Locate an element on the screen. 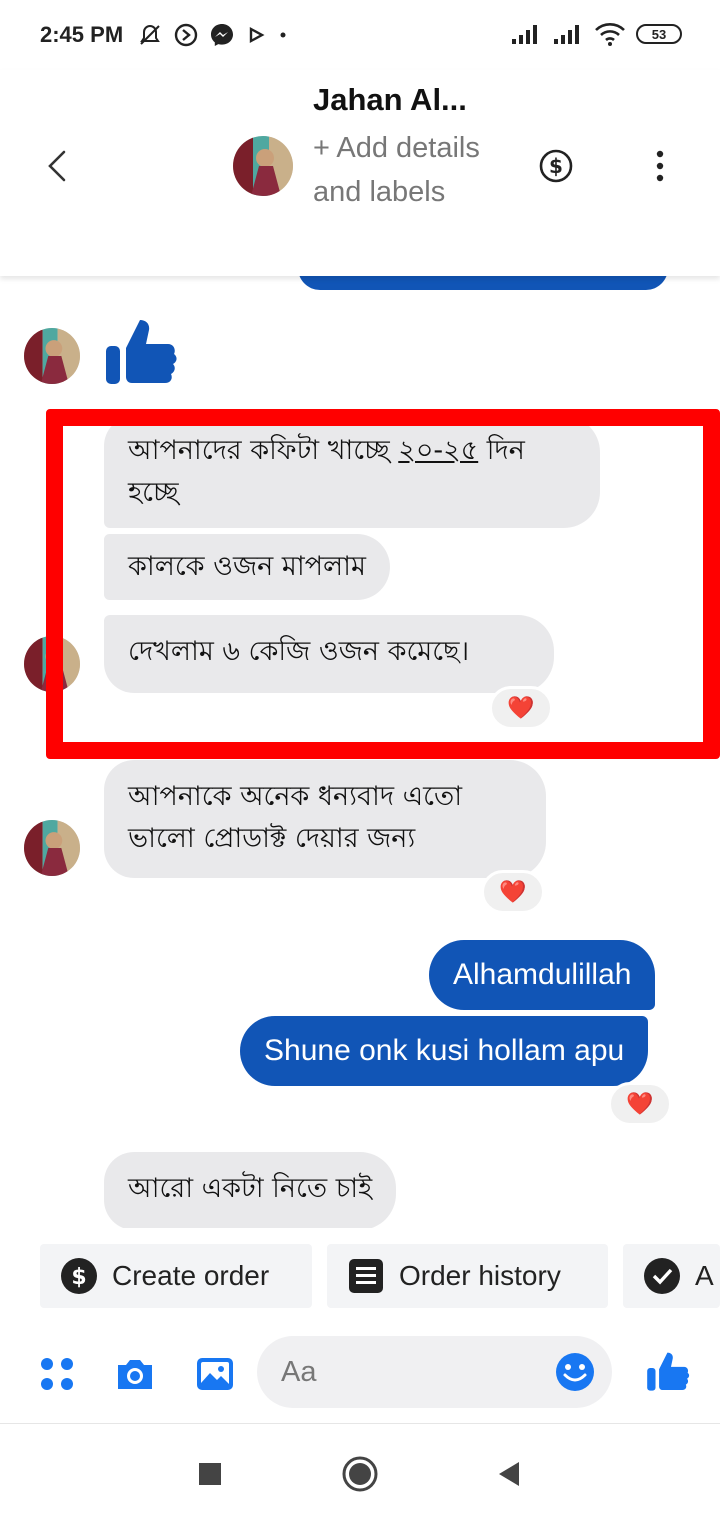 The height and width of the screenshot is (1520, 720). message-text: Alhamdulillah is located at coordinates (542, 974).